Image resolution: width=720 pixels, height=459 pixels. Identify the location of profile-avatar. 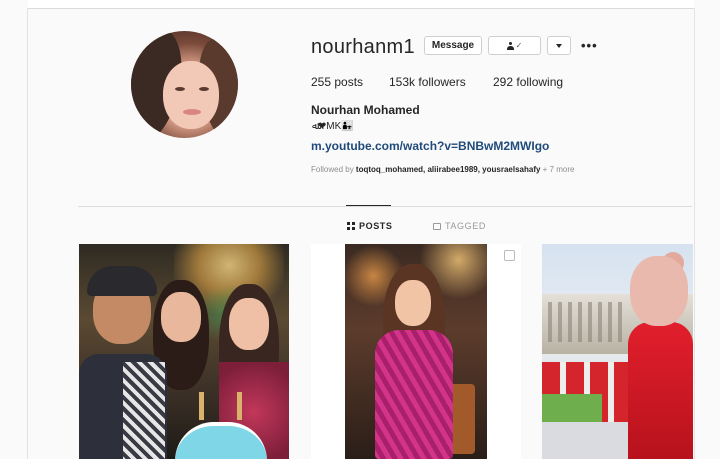
(184, 84).